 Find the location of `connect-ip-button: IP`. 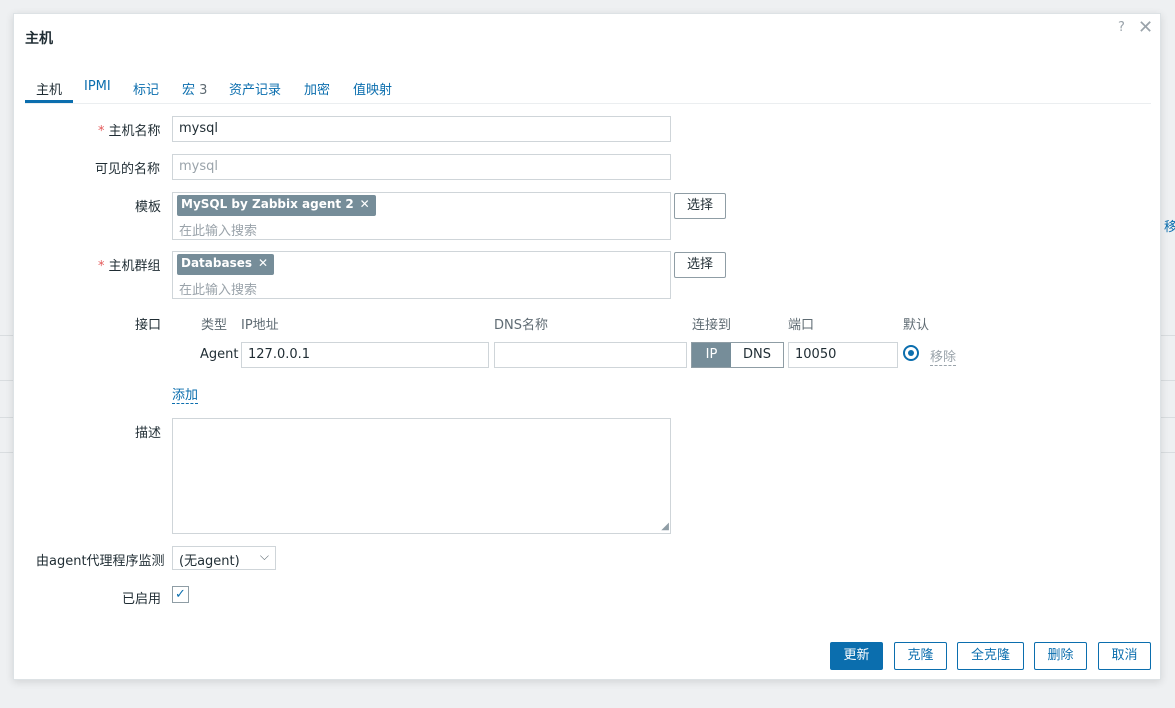

connect-ip-button: IP is located at coordinates (711, 355).